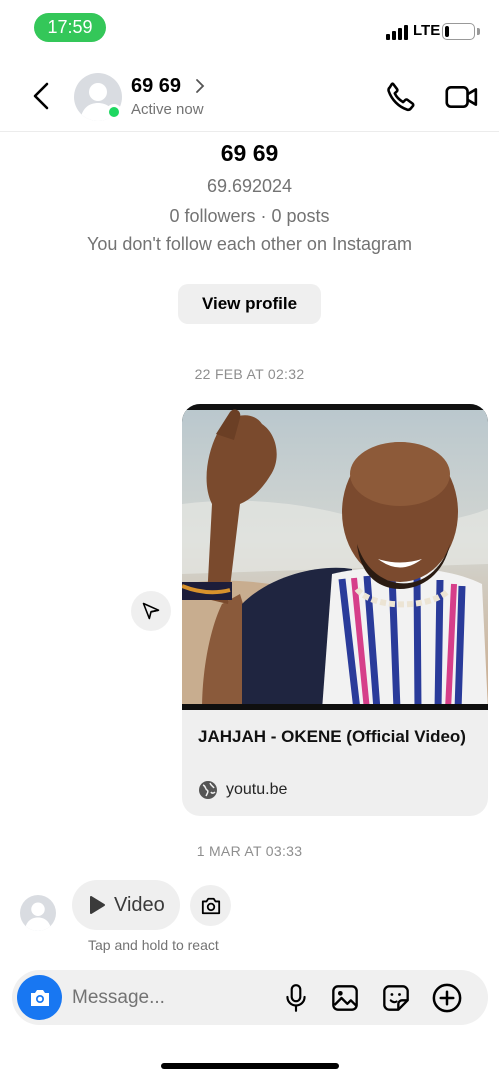 The height and width of the screenshot is (1080, 499). Describe the element at coordinates (38, 916) in the screenshot. I see `default-avatar-icon` at that location.